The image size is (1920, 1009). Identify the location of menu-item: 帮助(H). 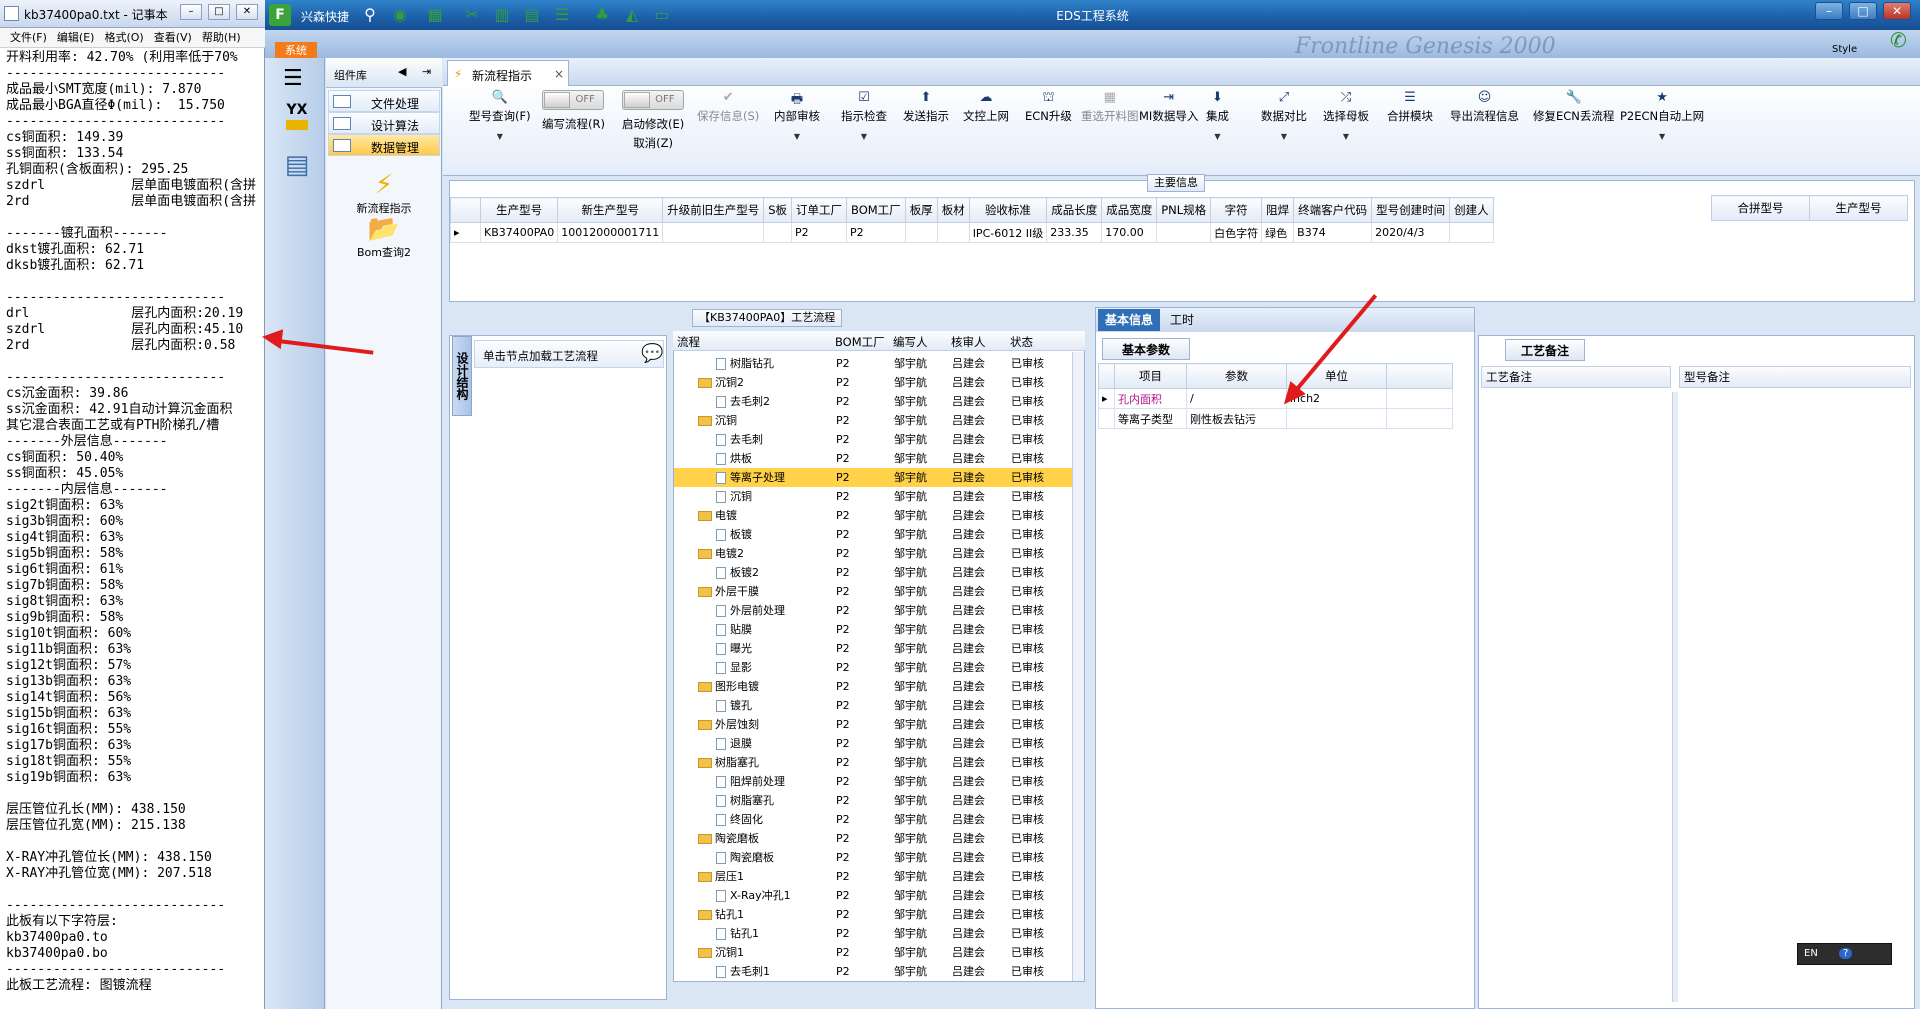
(221, 37).